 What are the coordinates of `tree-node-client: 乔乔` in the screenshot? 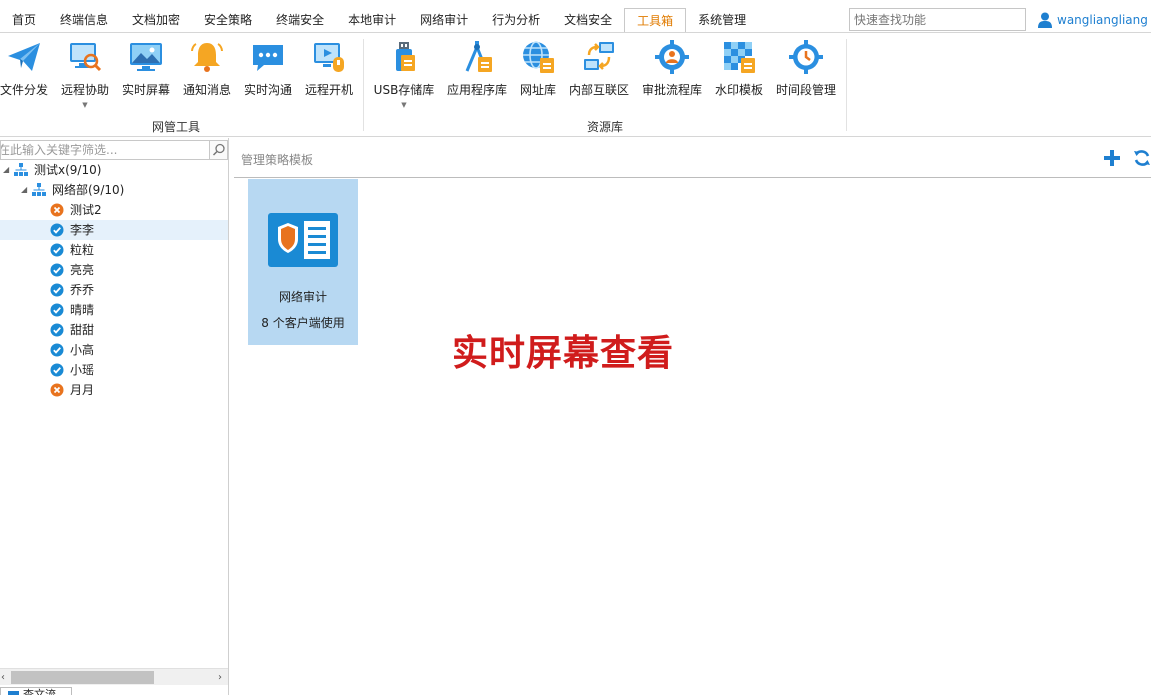 It's located at (114, 290).